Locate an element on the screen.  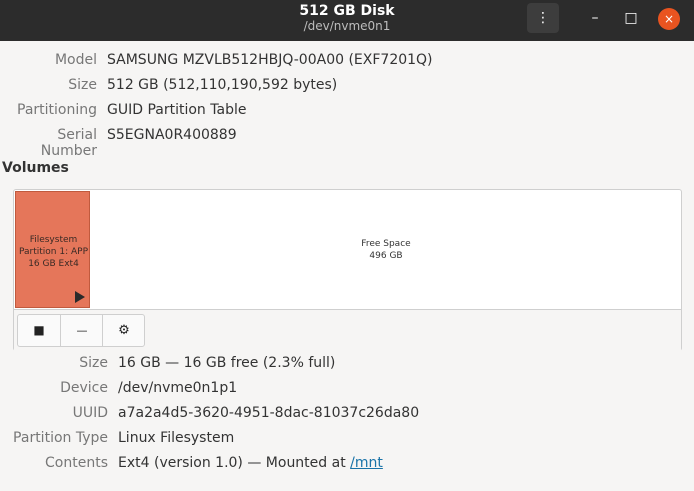
device-label: Device is located at coordinates (84, 388).